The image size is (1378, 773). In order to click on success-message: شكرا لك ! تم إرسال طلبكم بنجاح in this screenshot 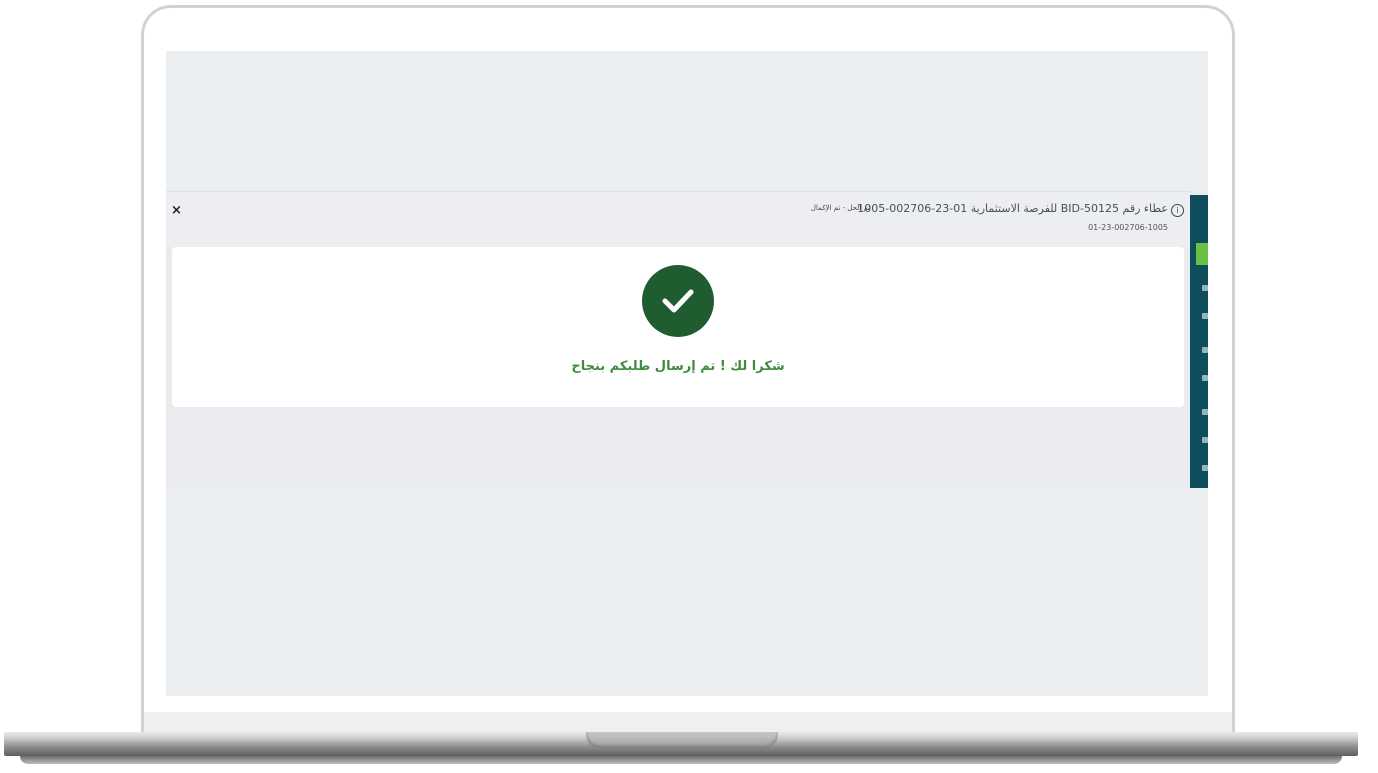, I will do `click(678, 366)`.